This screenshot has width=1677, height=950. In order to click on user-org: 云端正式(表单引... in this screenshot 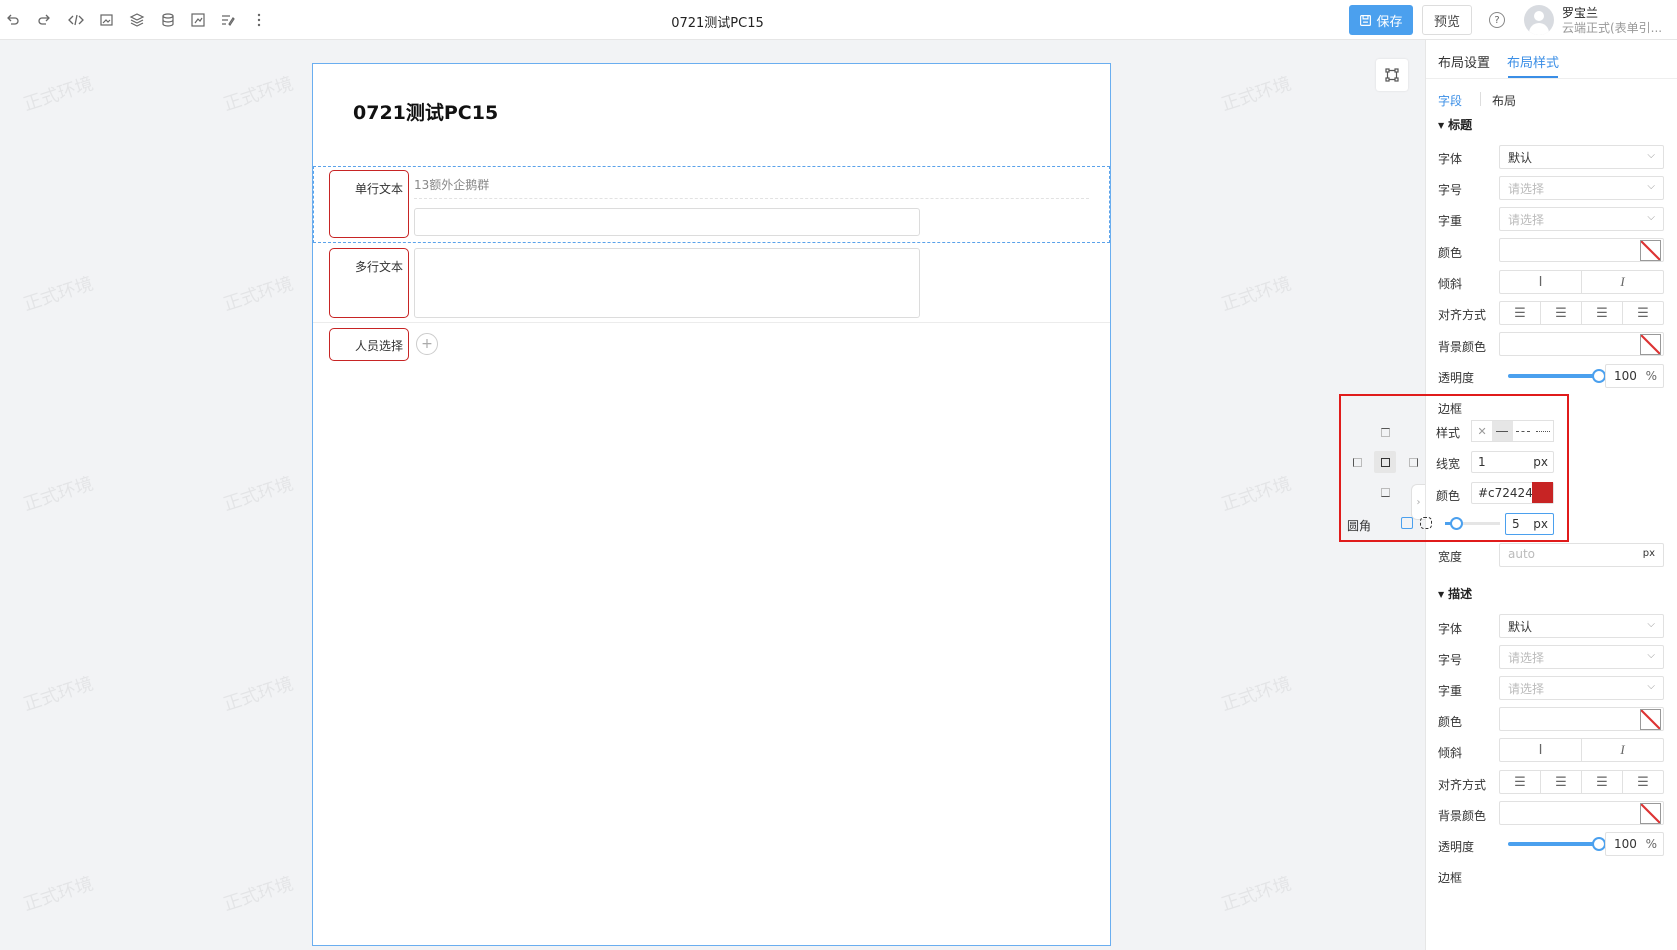, I will do `click(1617, 27)`.